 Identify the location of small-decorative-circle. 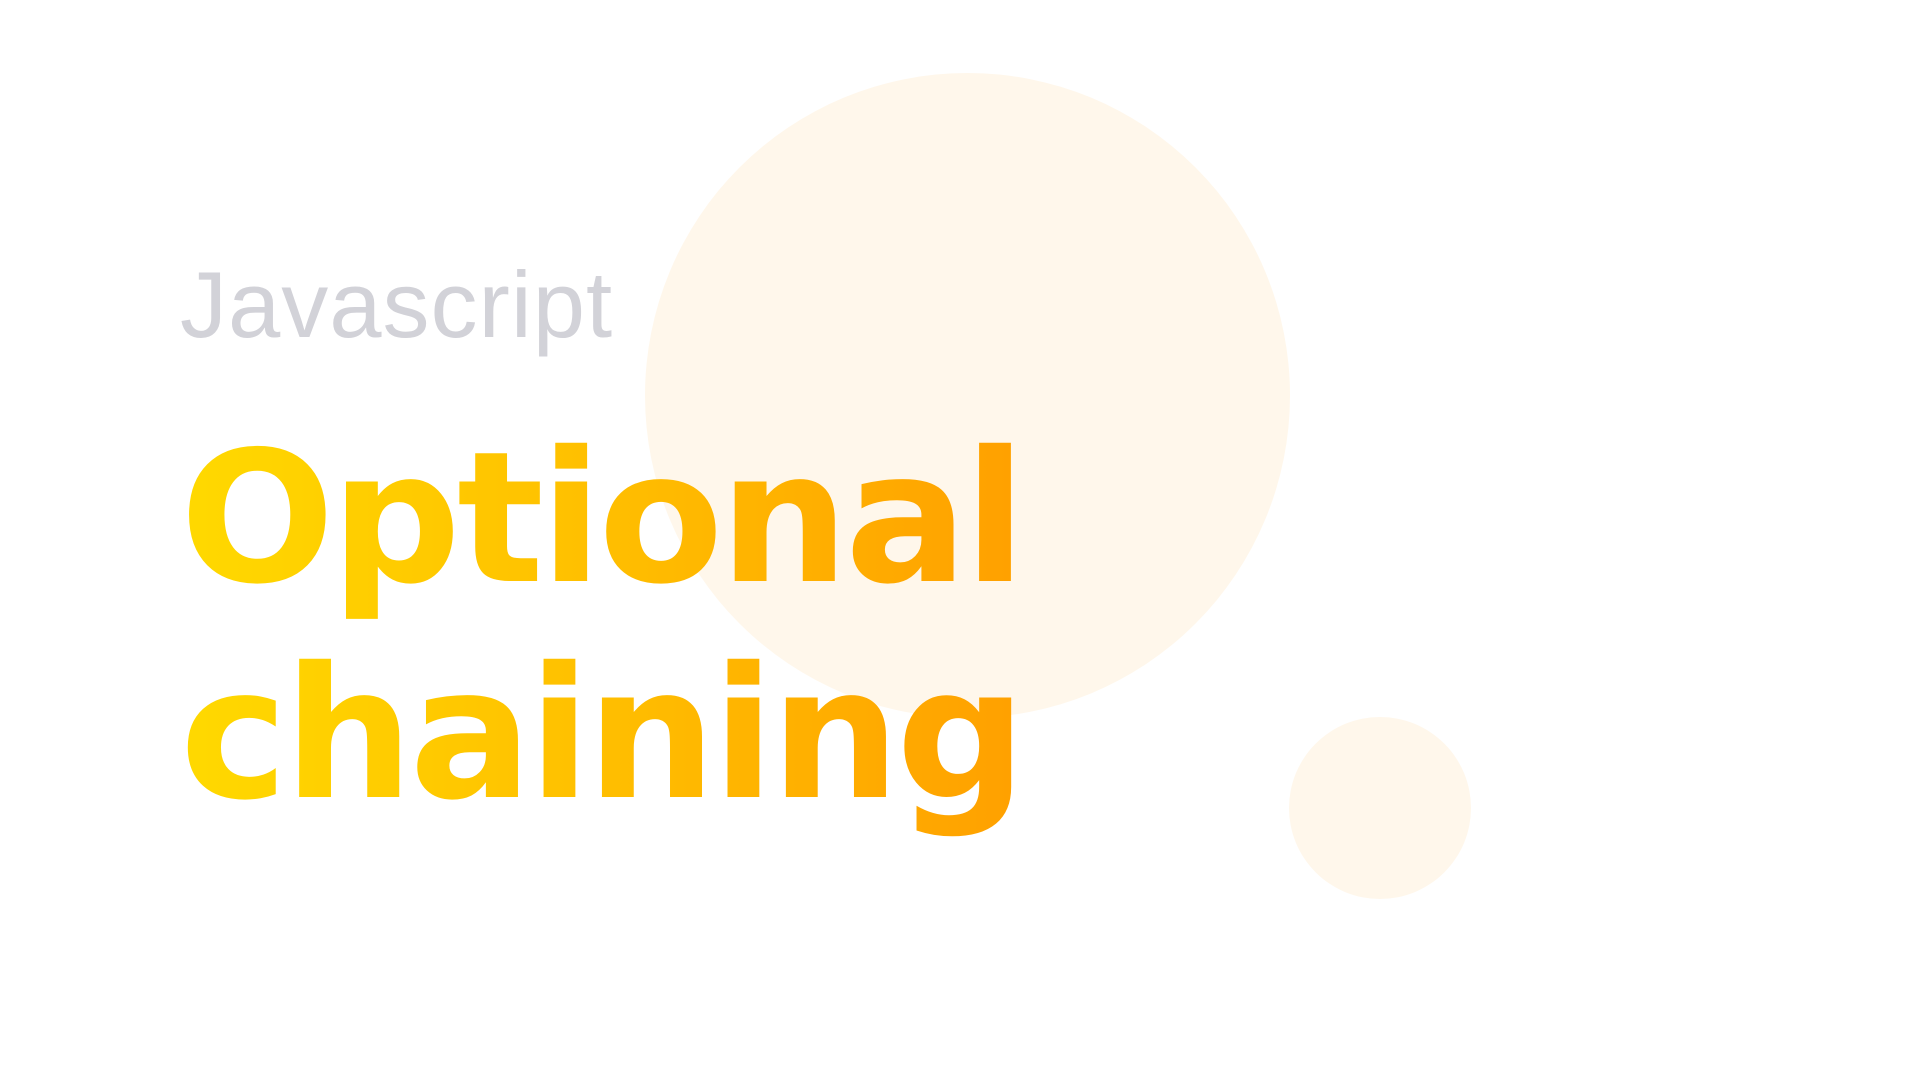
(1380, 808).